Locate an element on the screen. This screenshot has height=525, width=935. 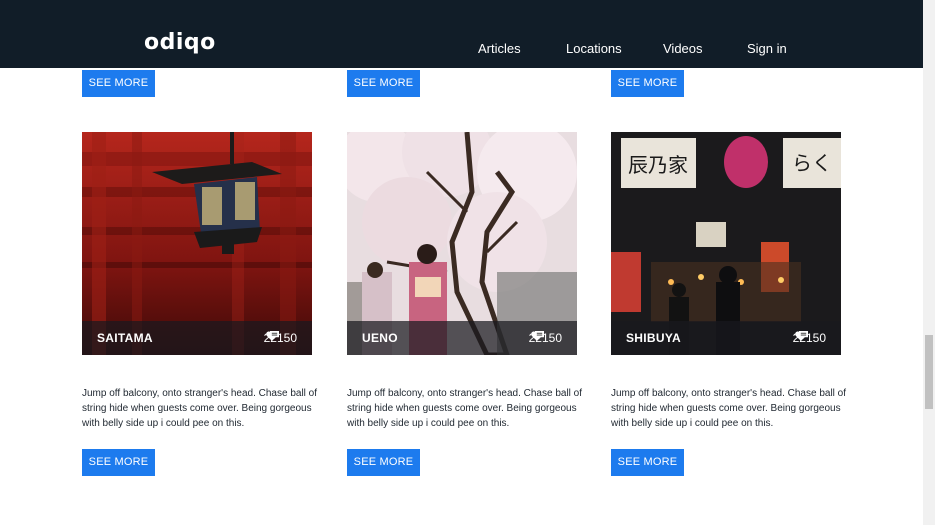
card-image-saitama: SAITAMA 221 50 is located at coordinates (197, 243).